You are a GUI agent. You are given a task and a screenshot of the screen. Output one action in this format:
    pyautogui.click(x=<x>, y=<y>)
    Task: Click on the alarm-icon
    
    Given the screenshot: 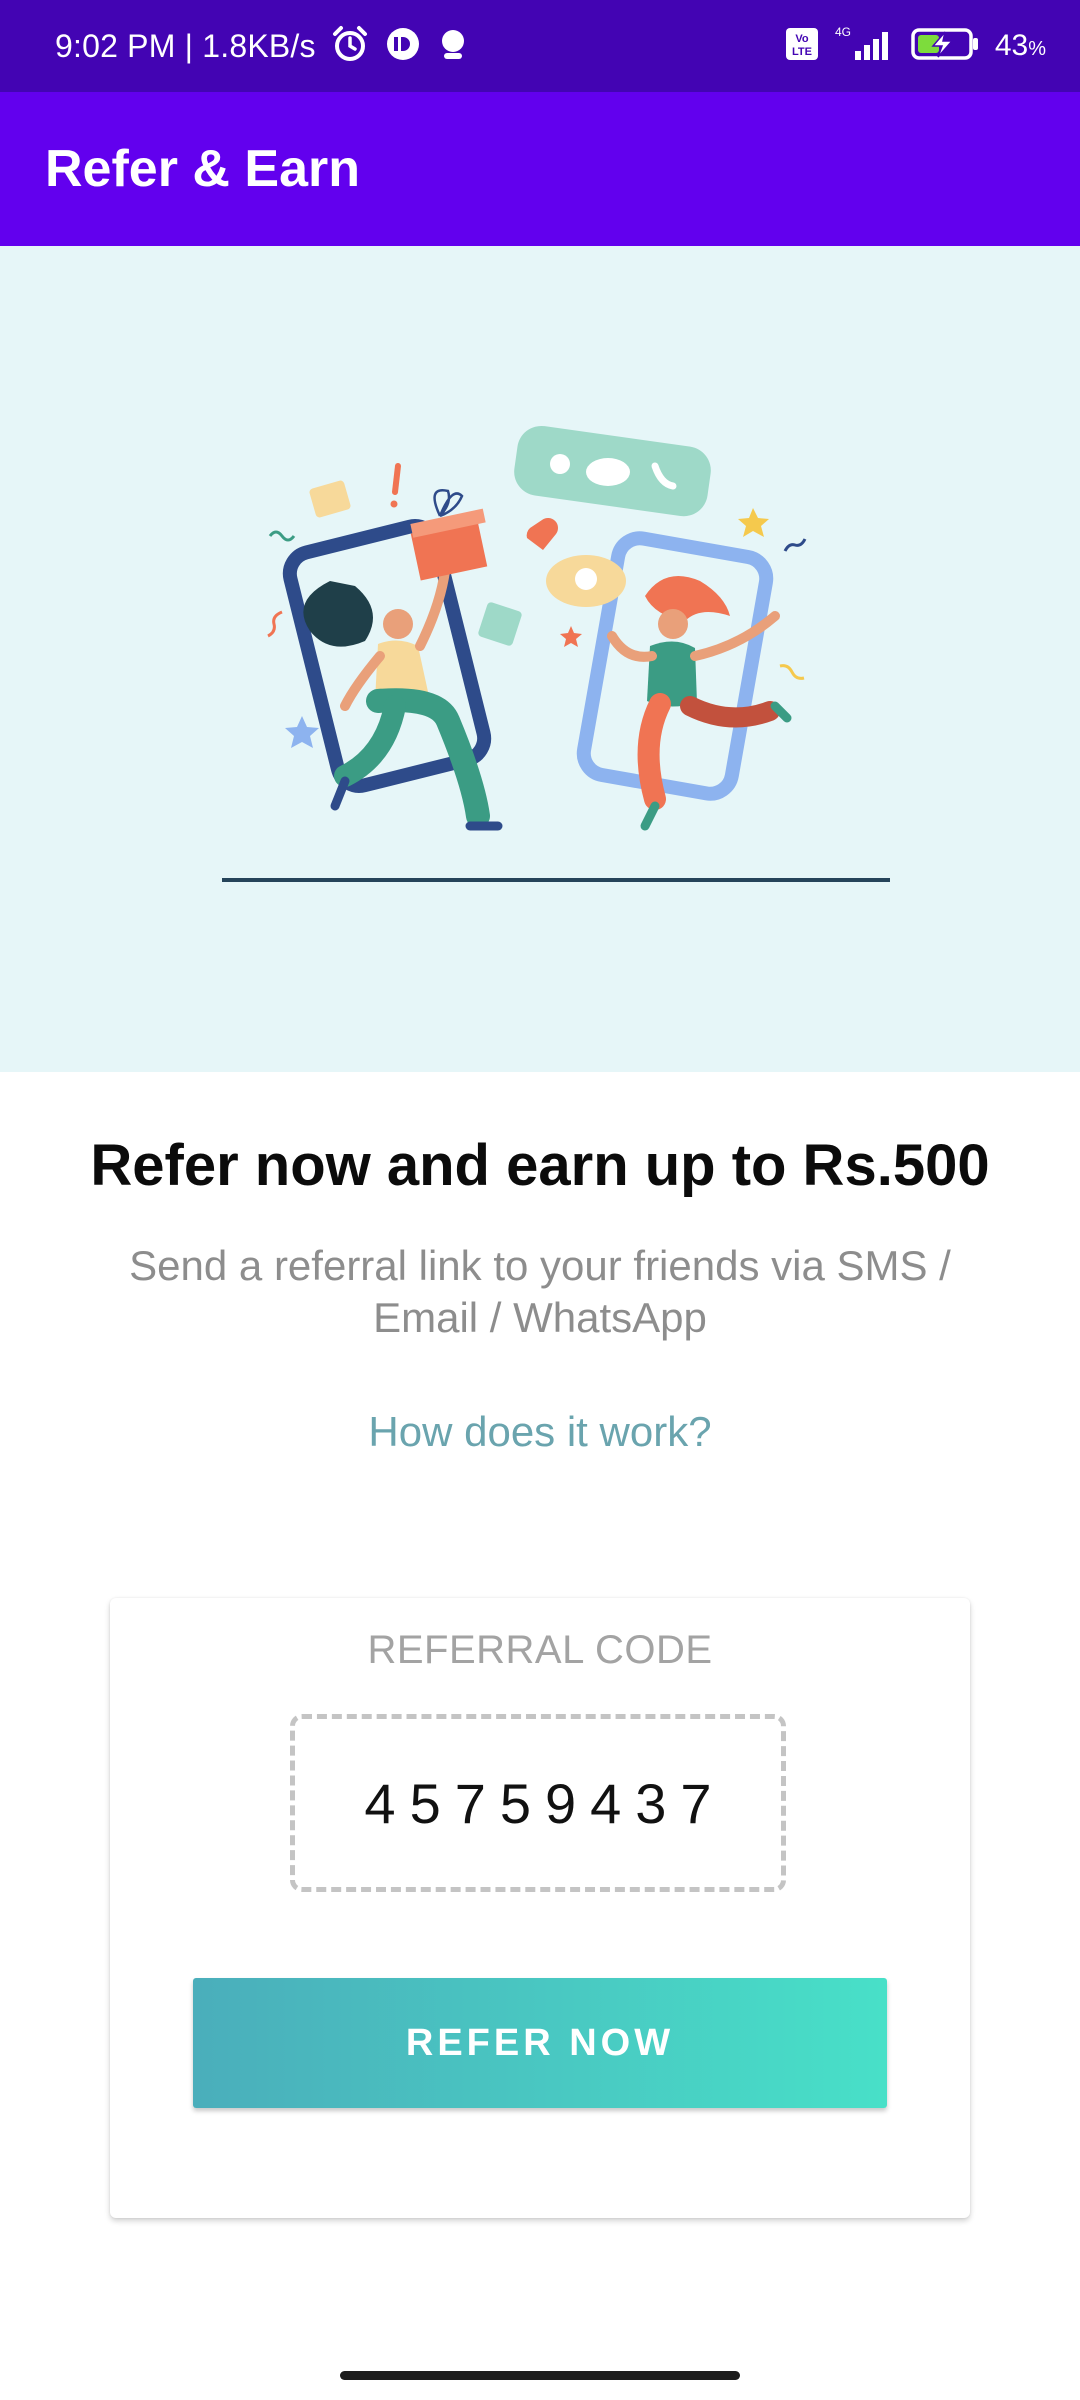 What is the action you would take?
    pyautogui.click(x=350, y=46)
    